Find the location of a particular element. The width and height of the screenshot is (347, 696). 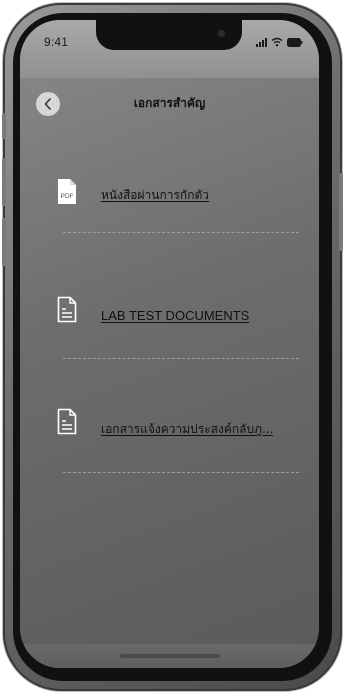

pdf-file-icon: PDF is located at coordinates (67, 191).